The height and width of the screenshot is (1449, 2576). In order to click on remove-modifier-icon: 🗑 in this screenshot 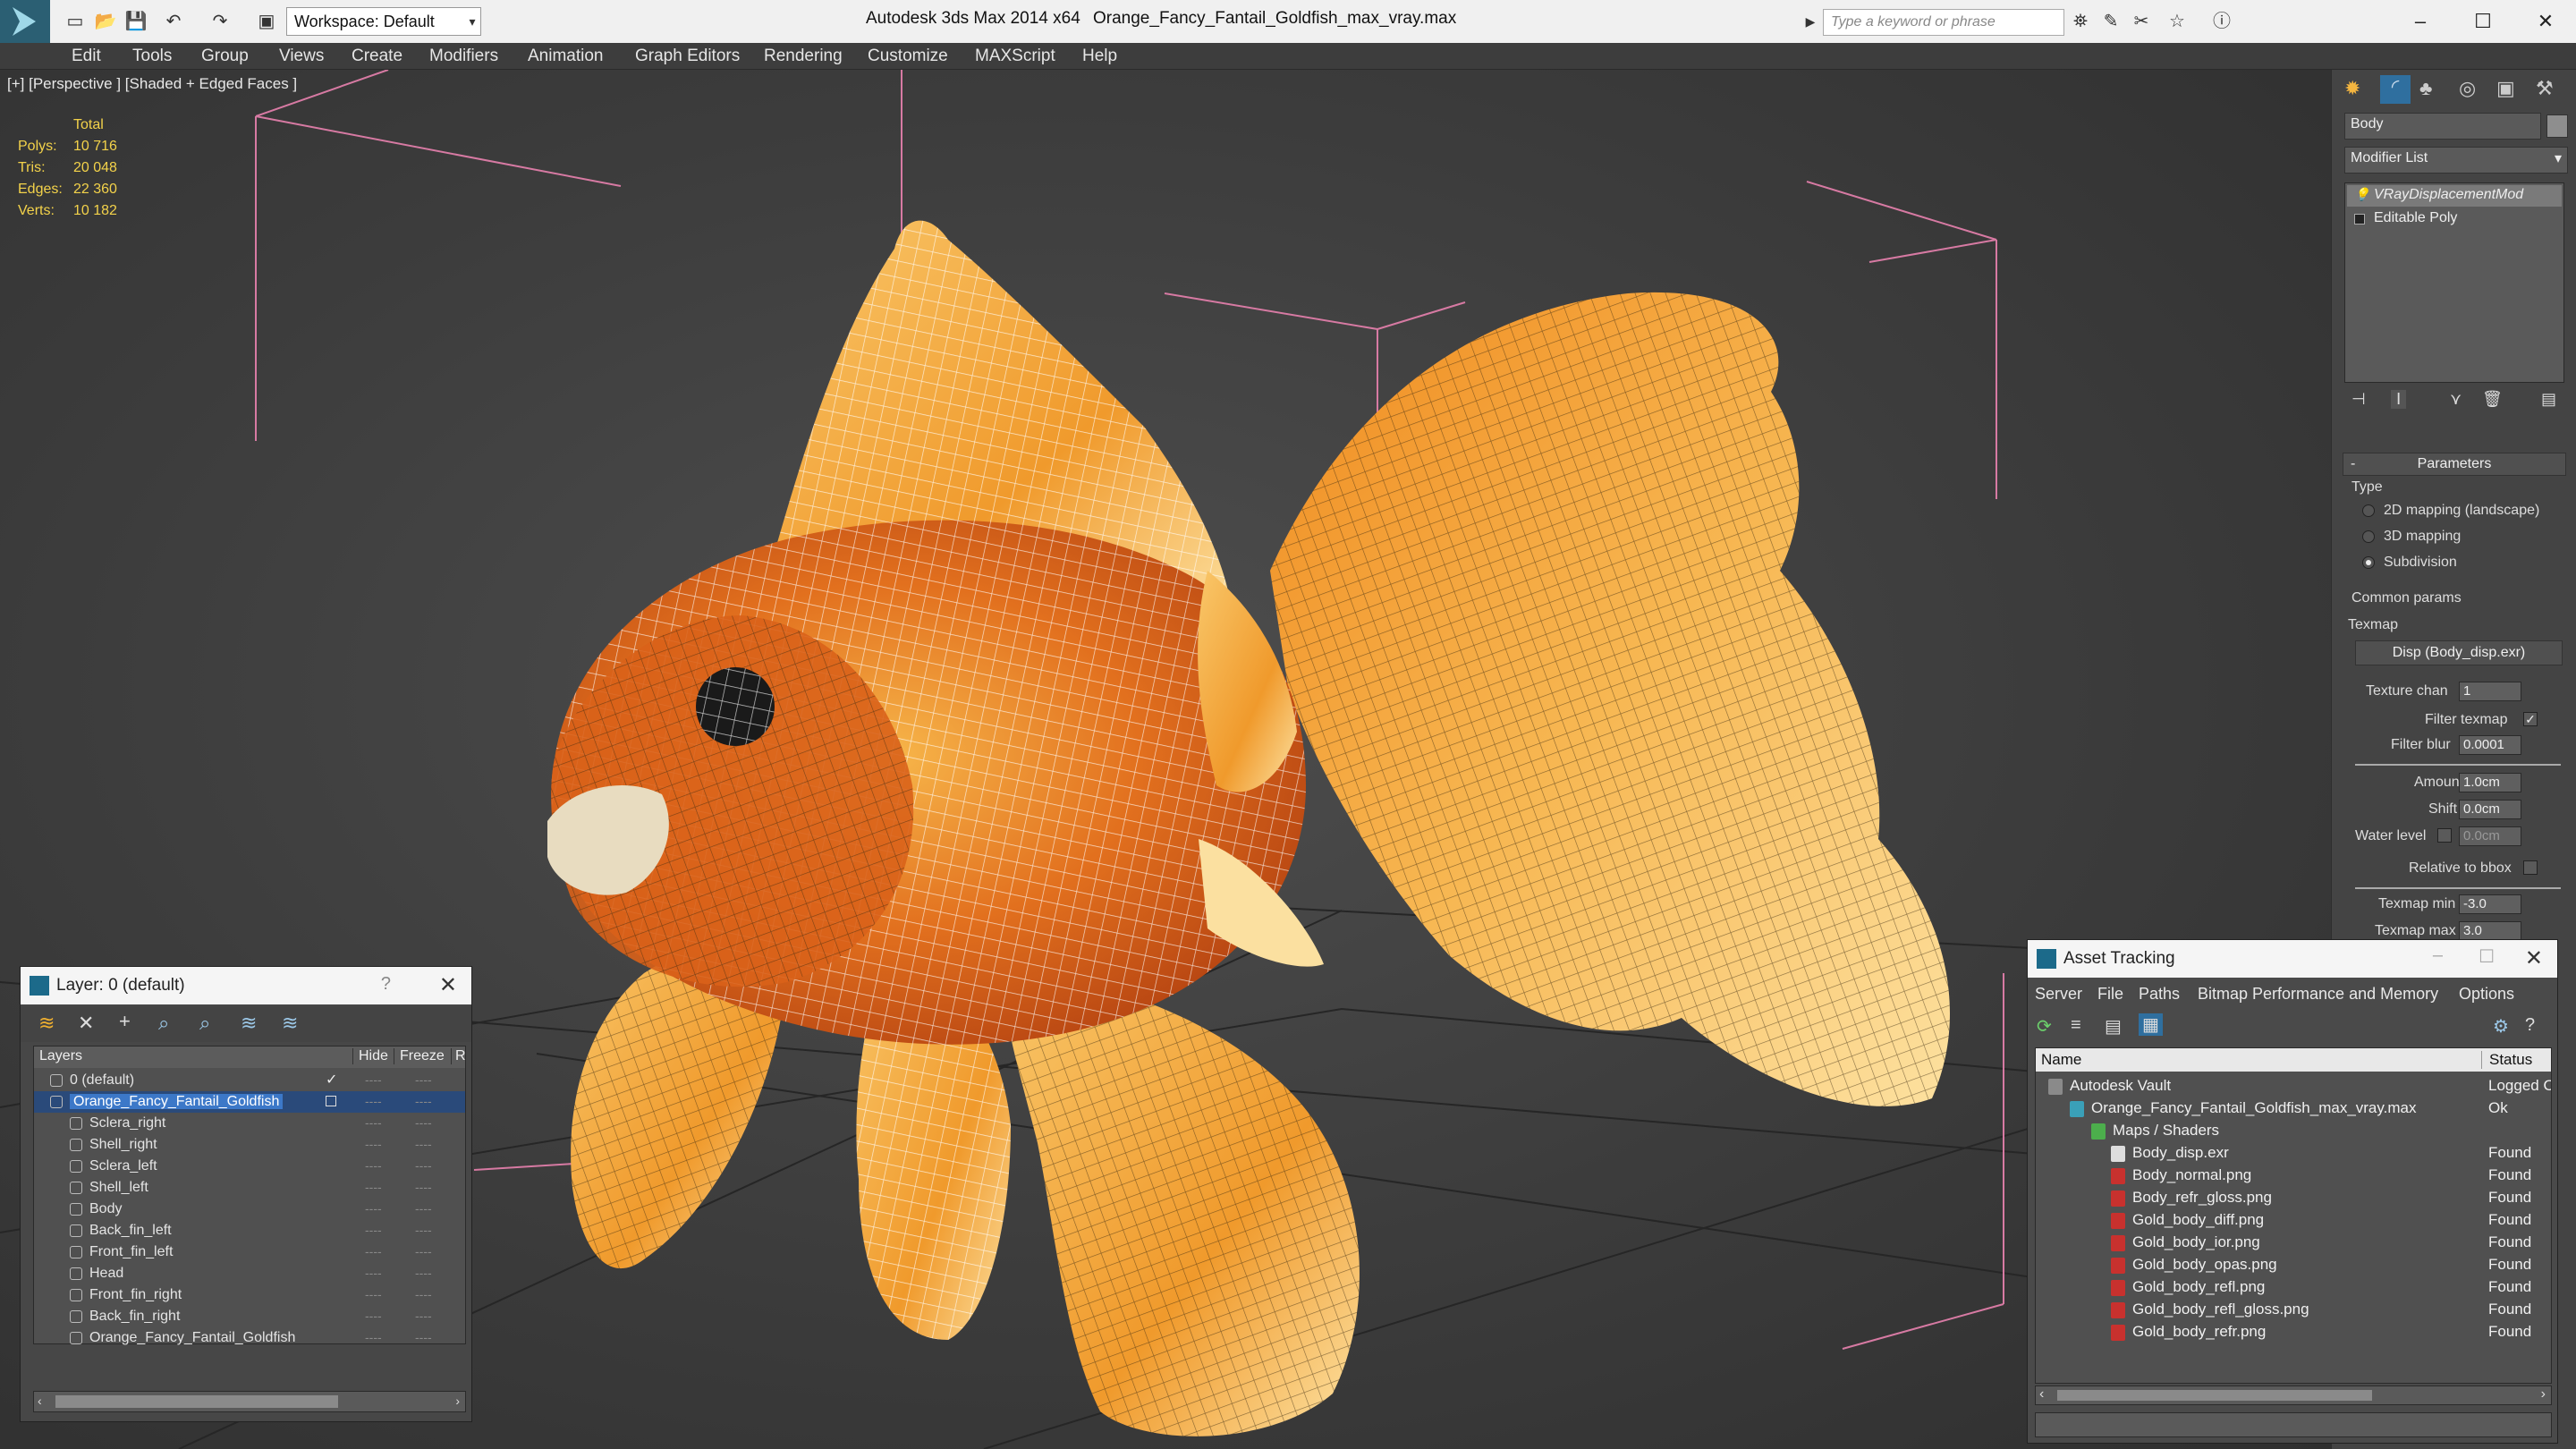, I will do `click(2492, 399)`.